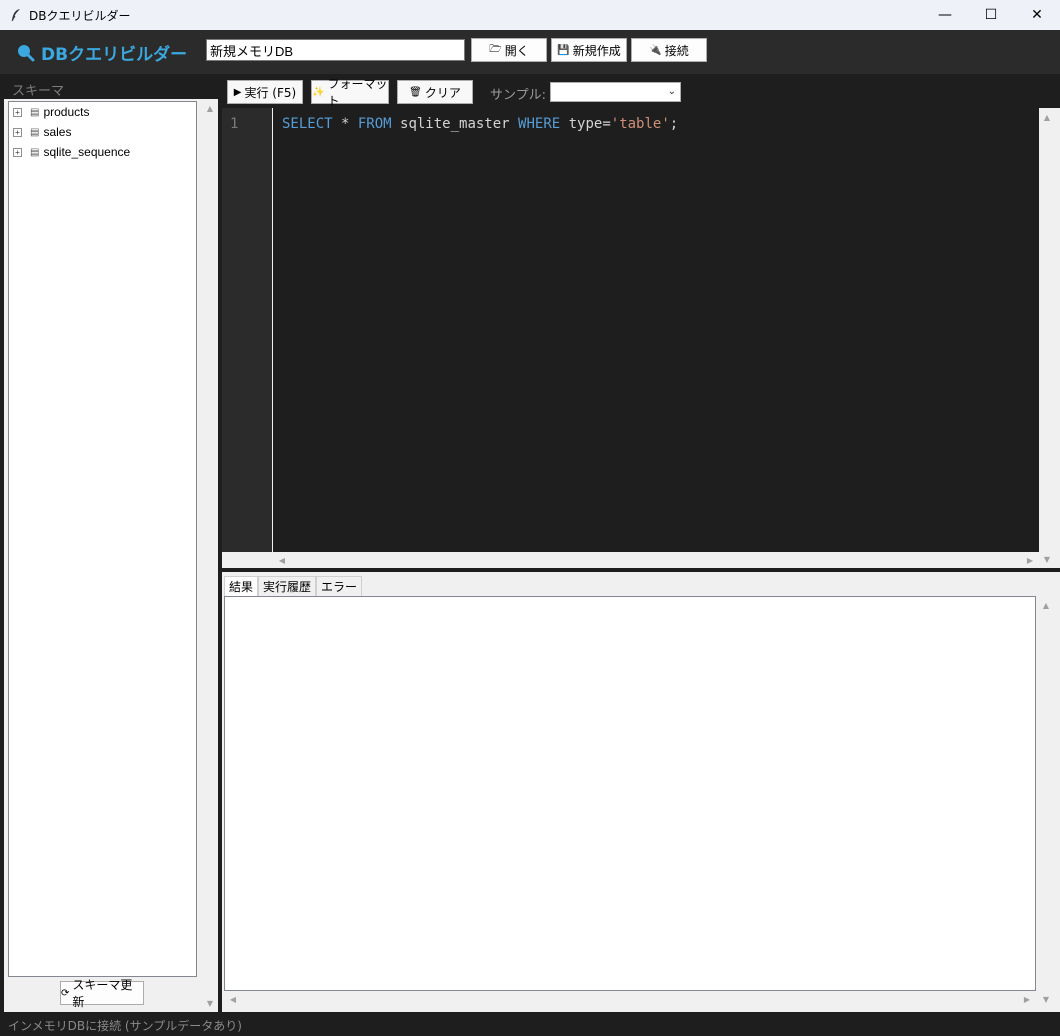 This screenshot has height=1036, width=1060. I want to click on tree-item-label: sqlite_sequence, so click(87, 152).